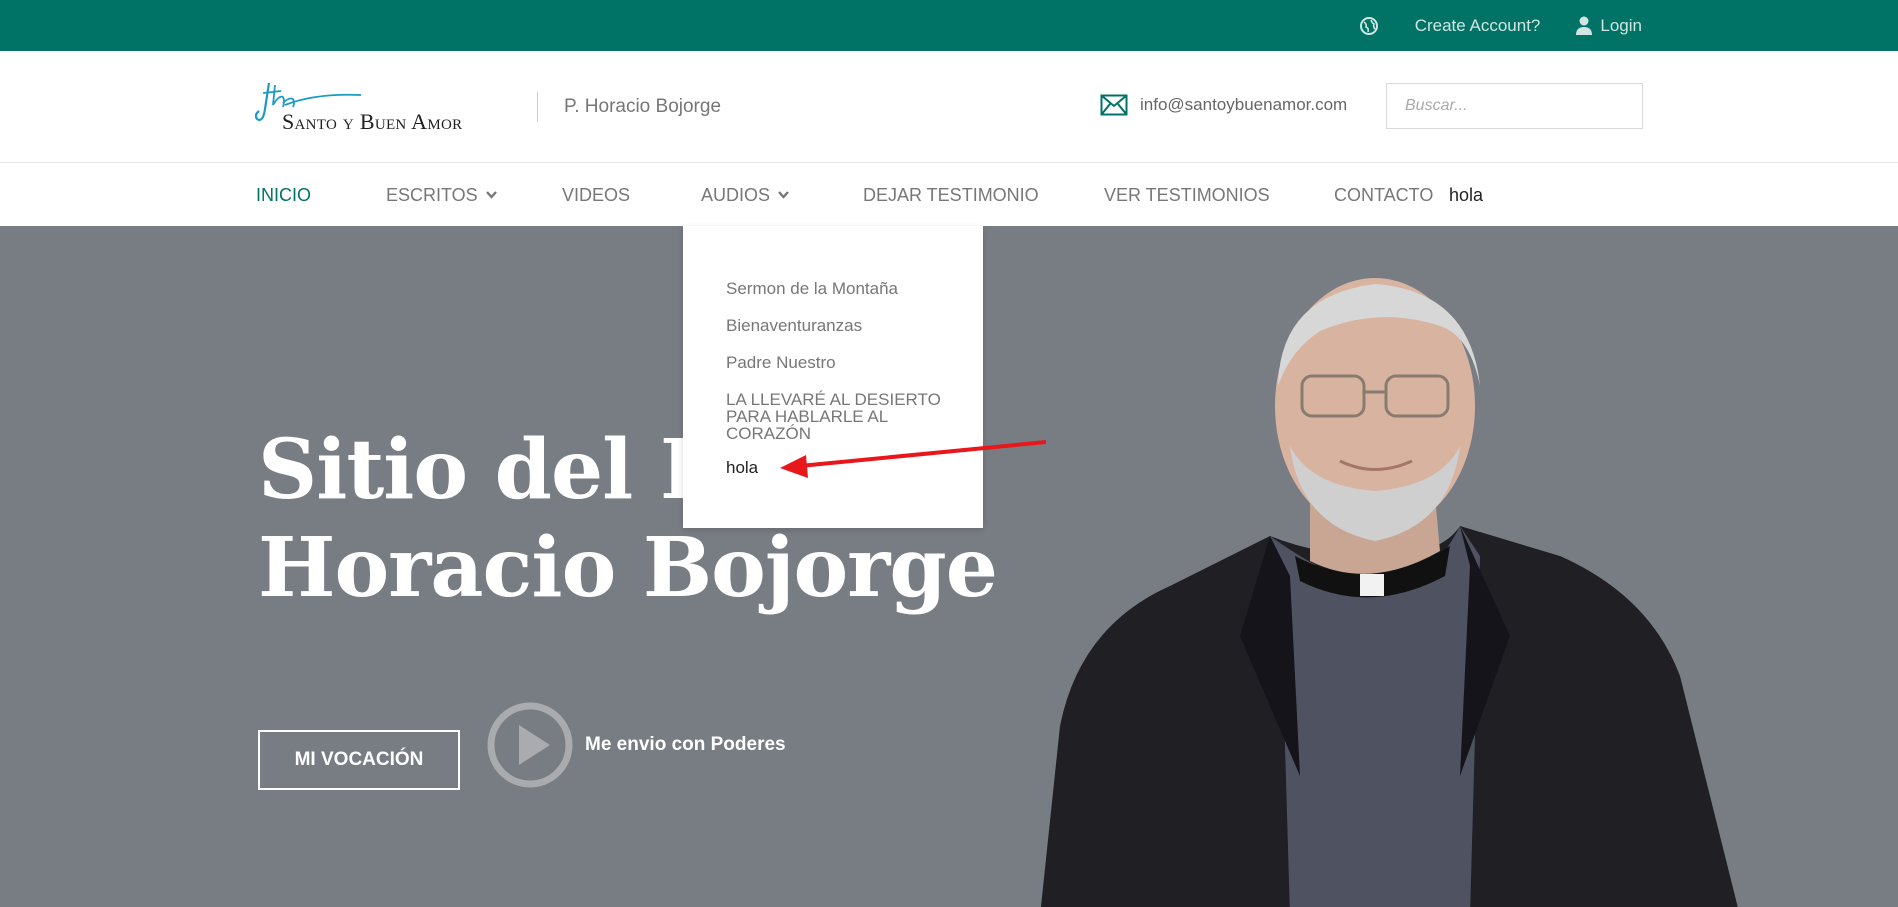  What do you see at coordinates (537, 107) in the screenshot?
I see `header-divider` at bounding box center [537, 107].